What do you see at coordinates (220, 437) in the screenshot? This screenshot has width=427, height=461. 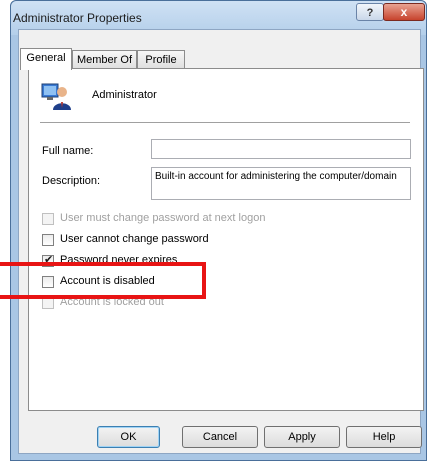 I see `cancel-button: Cancel` at bounding box center [220, 437].